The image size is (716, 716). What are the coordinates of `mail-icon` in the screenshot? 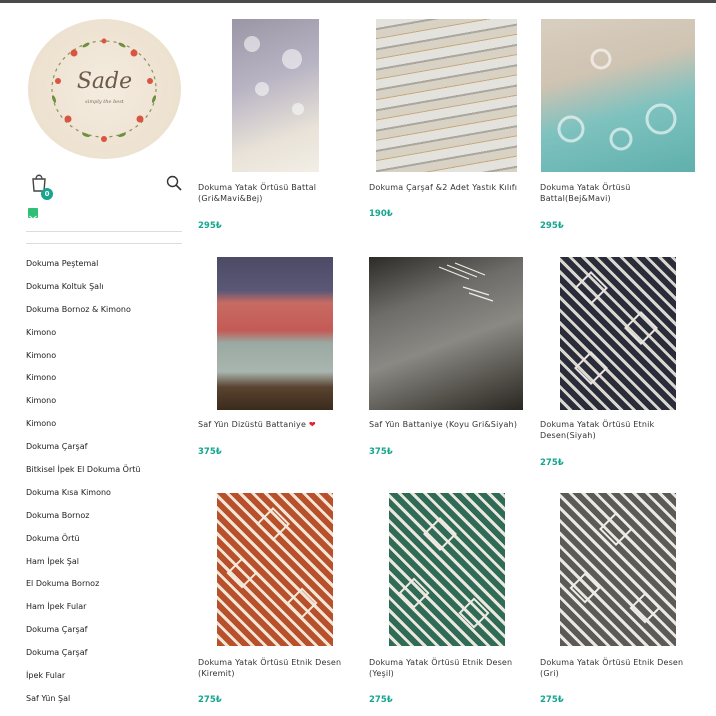 It's located at (33, 214).